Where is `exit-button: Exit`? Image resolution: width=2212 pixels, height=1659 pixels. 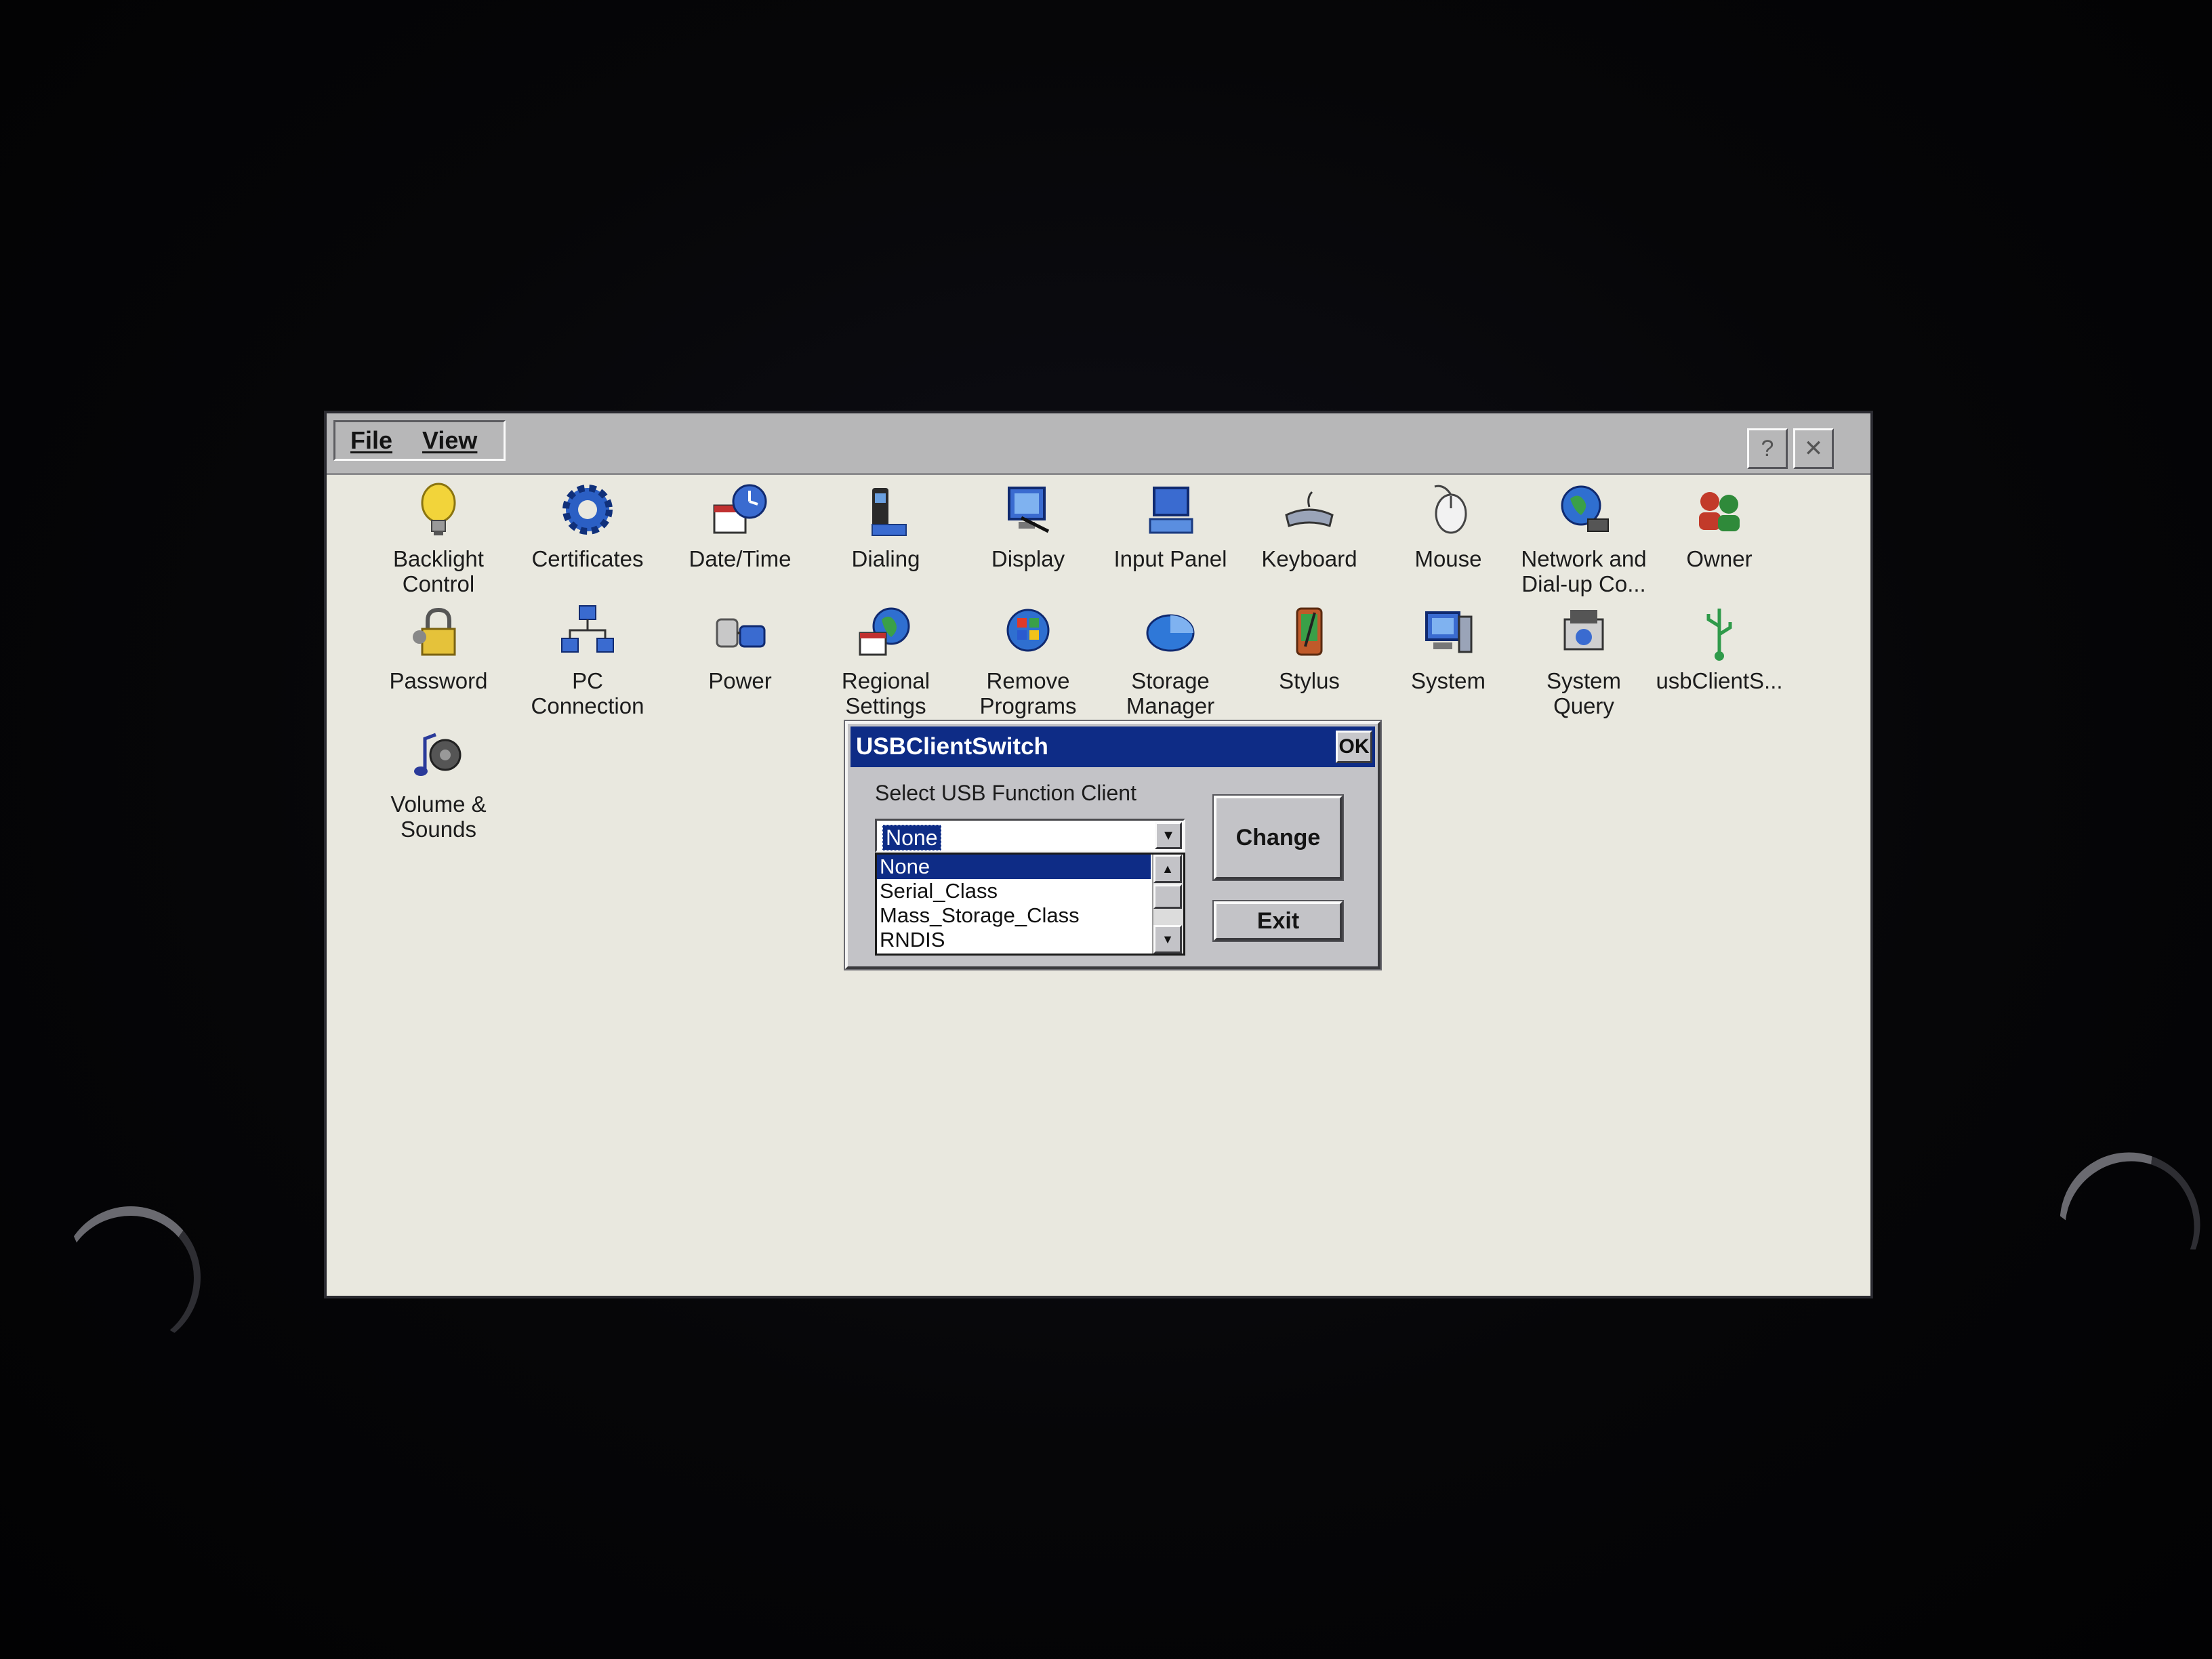 exit-button: Exit is located at coordinates (1278, 921).